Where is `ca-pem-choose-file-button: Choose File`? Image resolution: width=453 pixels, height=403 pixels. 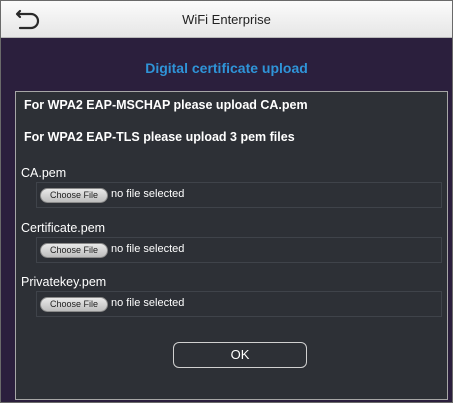 ca-pem-choose-file-button: Choose File is located at coordinates (74, 195).